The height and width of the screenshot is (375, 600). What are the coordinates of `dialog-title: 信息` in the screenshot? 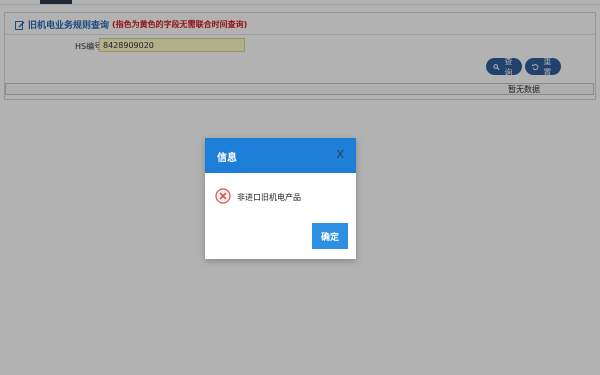 It's located at (227, 158).